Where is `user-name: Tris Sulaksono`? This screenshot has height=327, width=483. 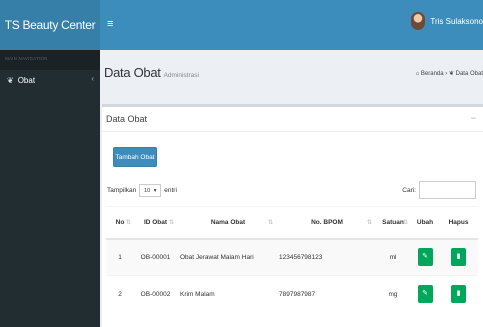 user-name: Tris Sulaksono is located at coordinates (456, 21).